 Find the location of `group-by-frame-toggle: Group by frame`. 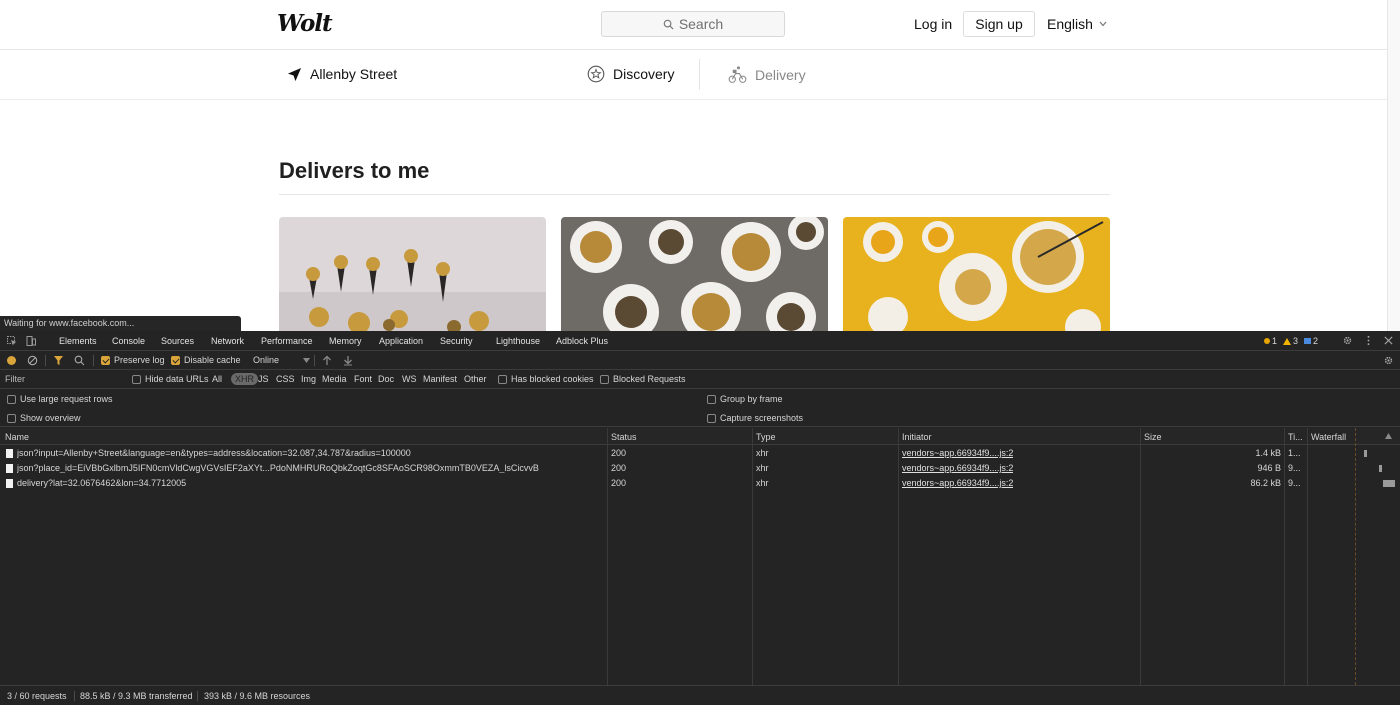

group-by-frame-toggle: Group by frame is located at coordinates (745, 399).